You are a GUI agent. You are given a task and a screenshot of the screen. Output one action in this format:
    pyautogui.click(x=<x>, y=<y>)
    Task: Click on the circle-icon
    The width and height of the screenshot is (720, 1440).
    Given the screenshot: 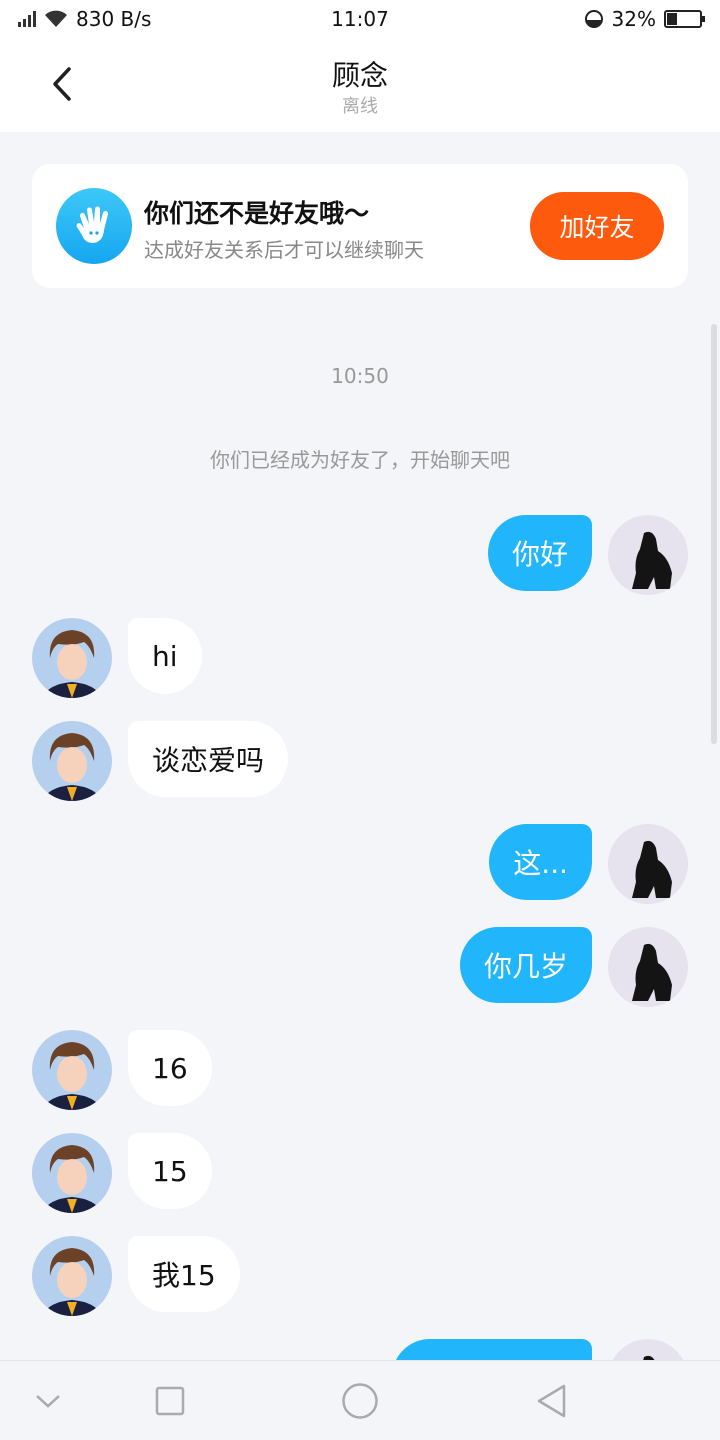 What is the action you would take?
    pyautogui.click(x=360, y=1401)
    